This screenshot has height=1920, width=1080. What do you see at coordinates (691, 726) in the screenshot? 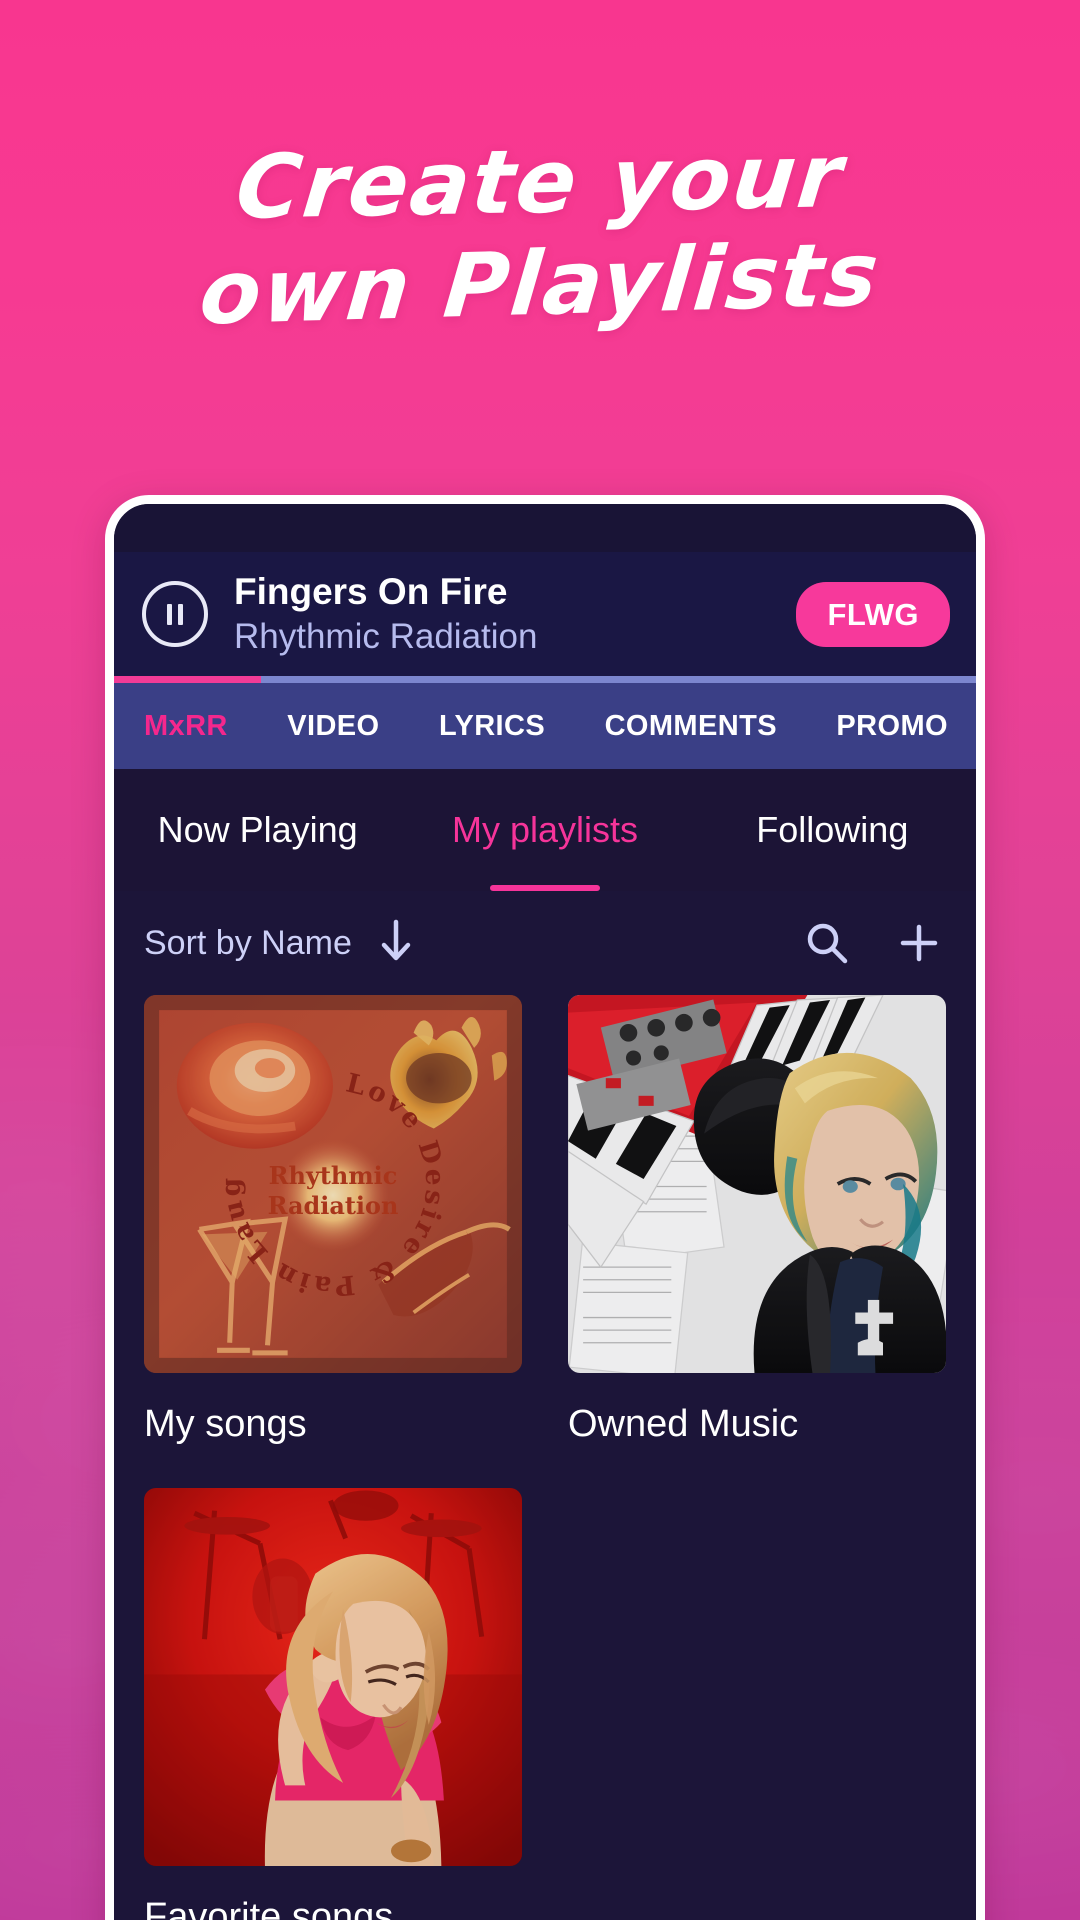
I see `tab-comments: COMMENTS` at bounding box center [691, 726].